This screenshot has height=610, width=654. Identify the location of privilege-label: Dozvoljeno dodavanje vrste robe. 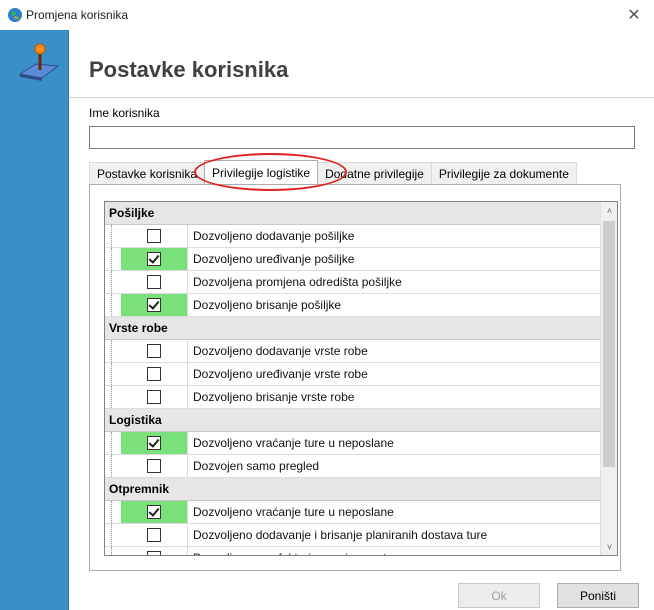
(280, 351).